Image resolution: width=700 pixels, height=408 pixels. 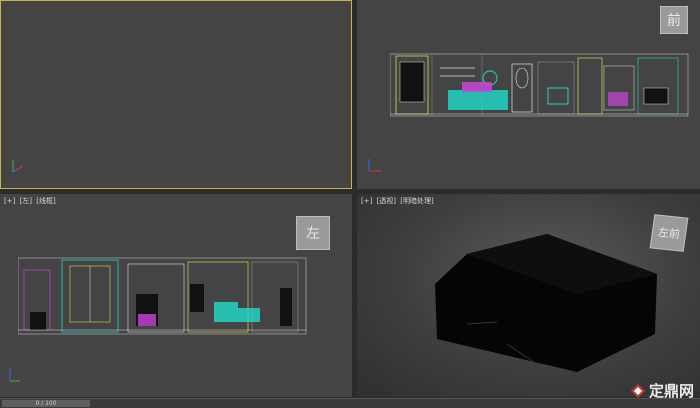 I want to click on view-cube-label: 左, so click(x=313, y=234).